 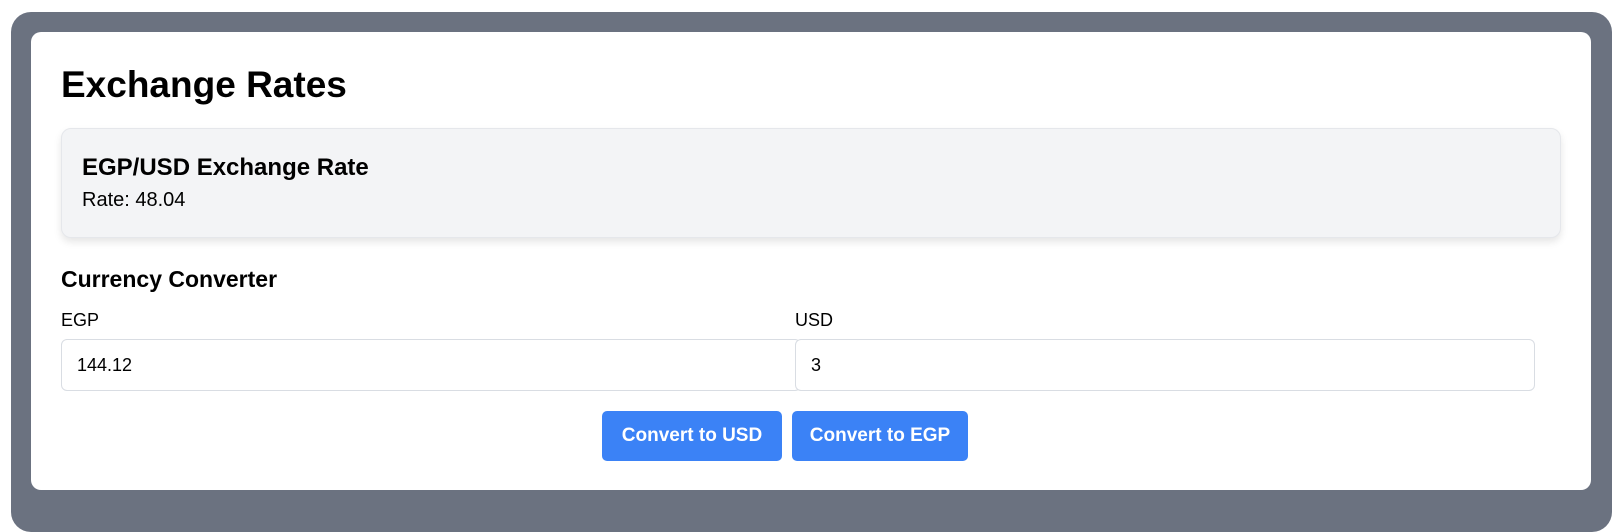 I want to click on converter-title: Currency Converter, so click(x=169, y=279).